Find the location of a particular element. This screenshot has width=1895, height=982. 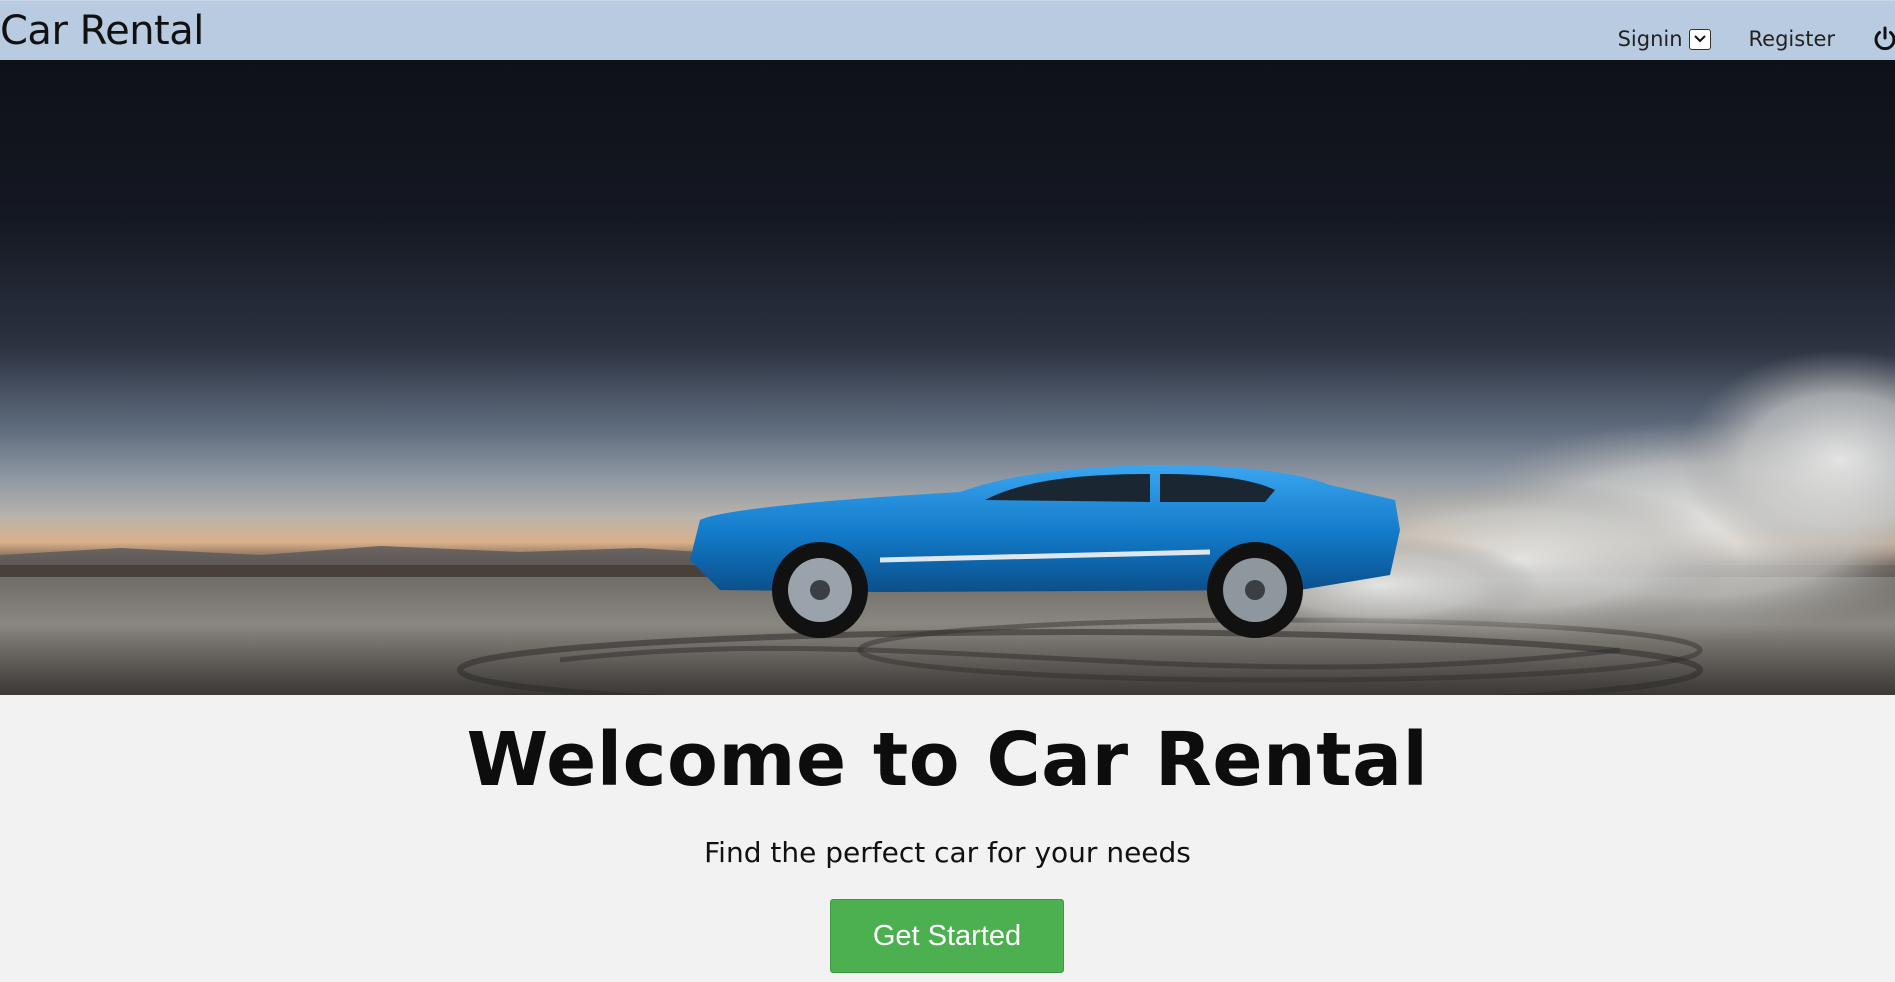

chevron-down-icon is located at coordinates (1699, 39).